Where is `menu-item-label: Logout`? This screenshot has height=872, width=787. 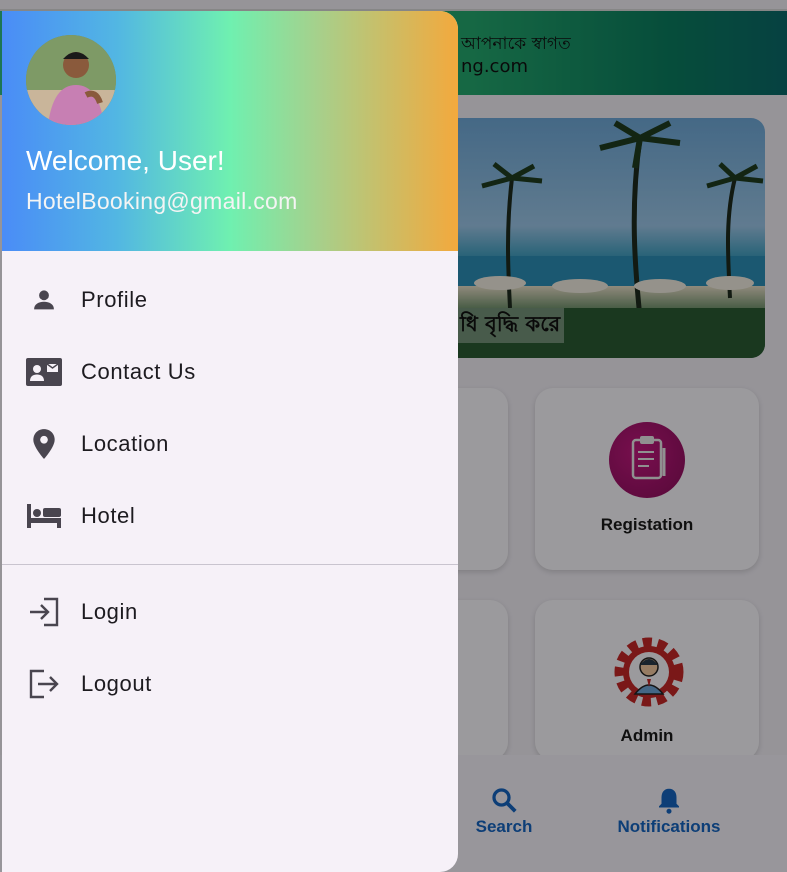
menu-item-label: Logout is located at coordinates (116, 683).